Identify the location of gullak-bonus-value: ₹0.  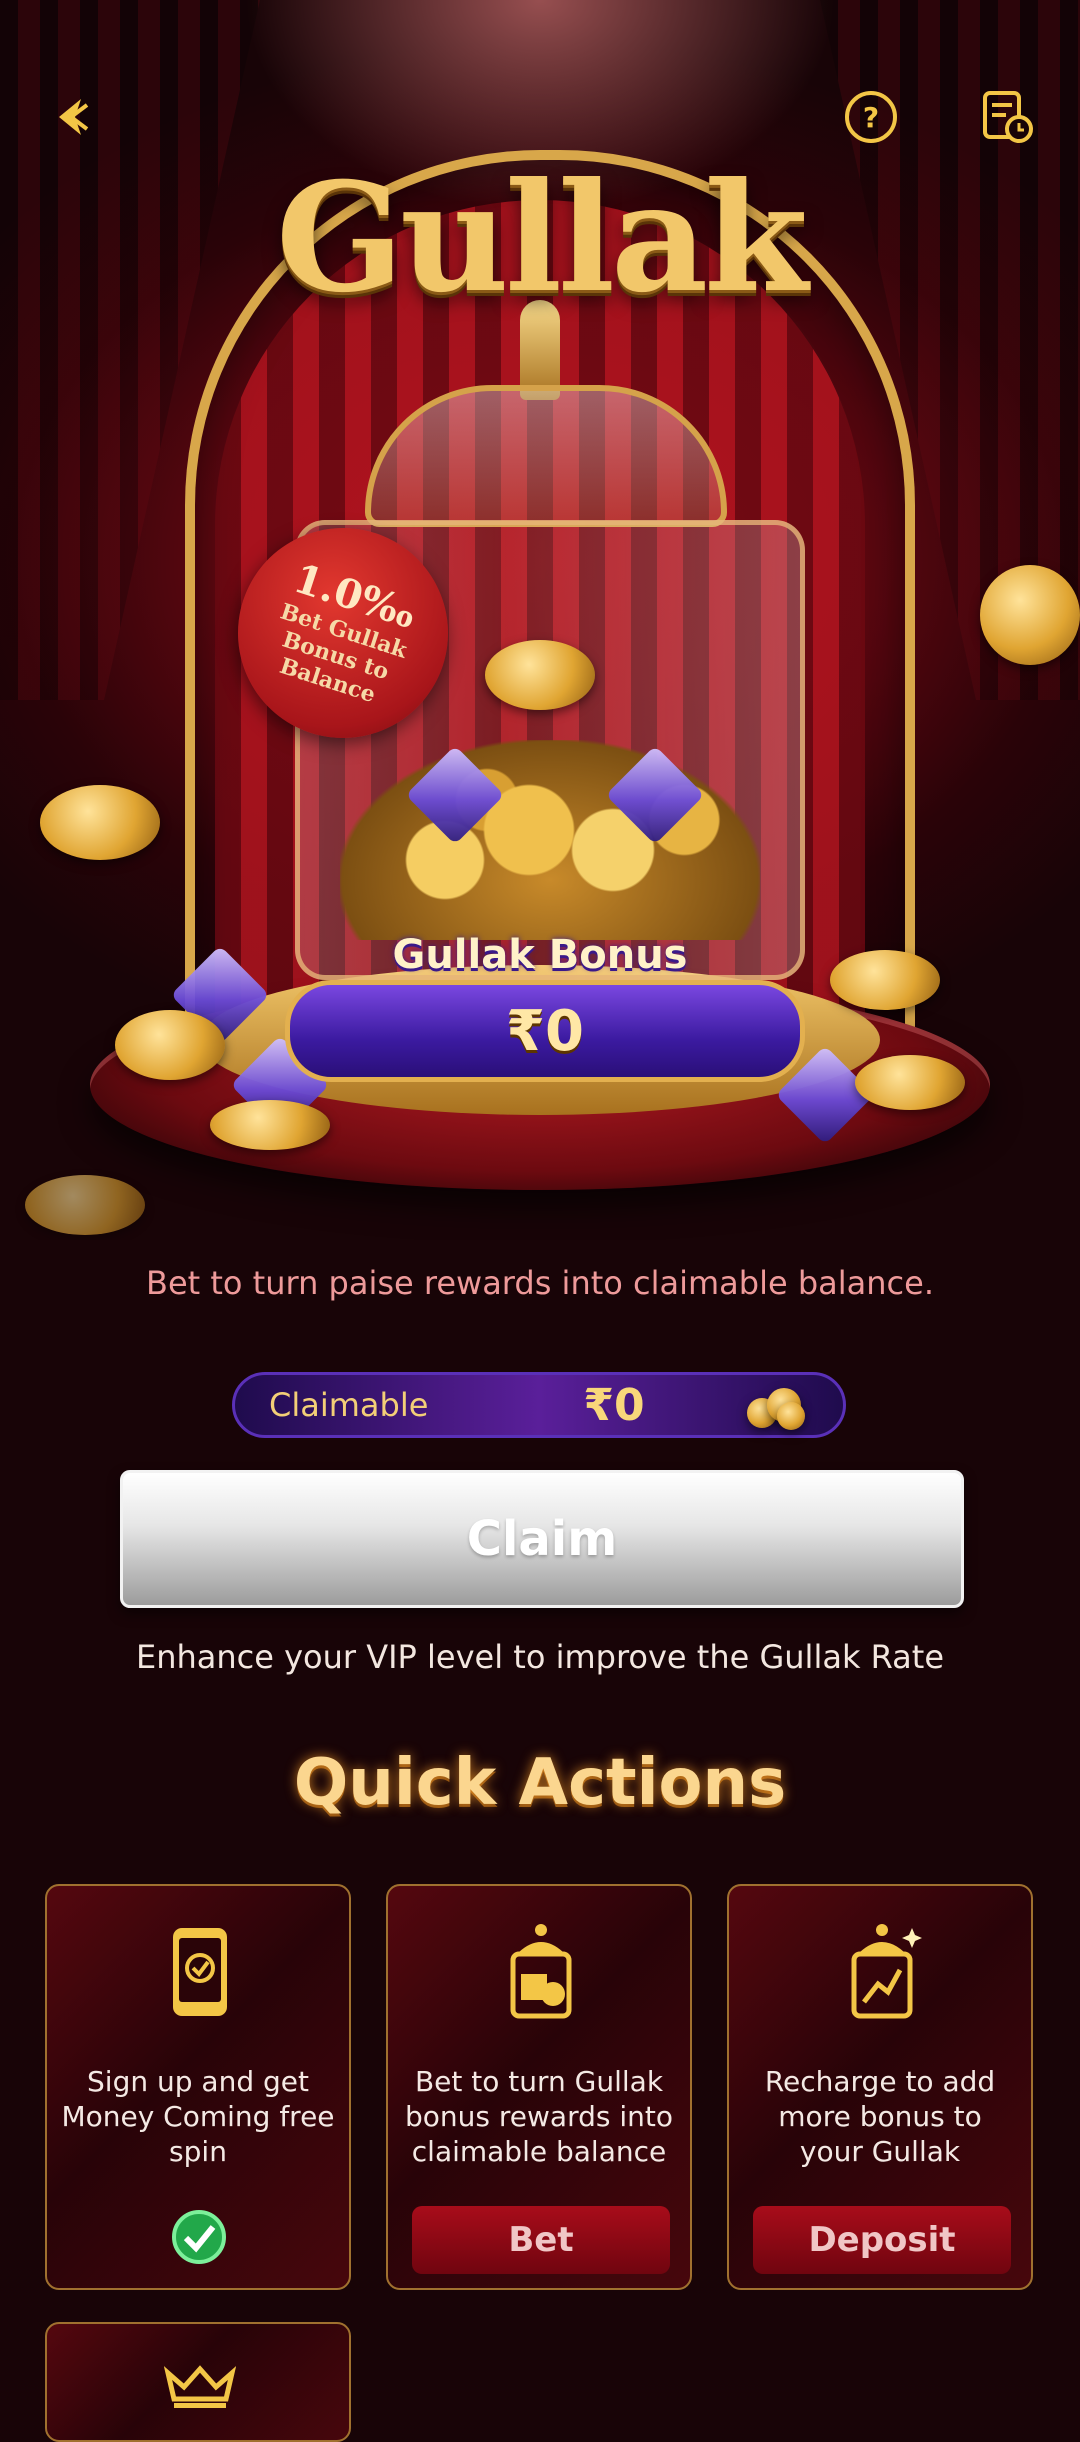
(545, 1031).